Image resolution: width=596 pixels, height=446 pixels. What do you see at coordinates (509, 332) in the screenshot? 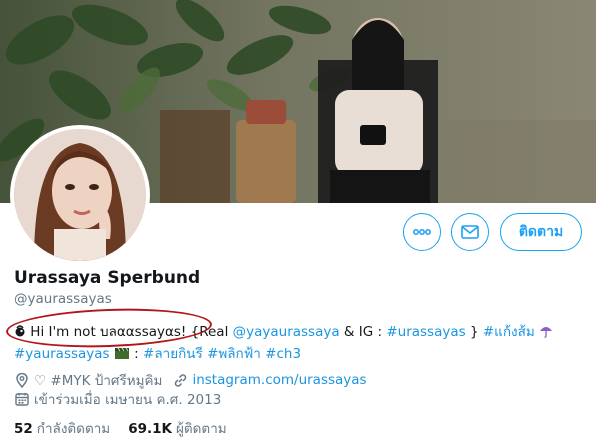
I see `hashtag-link-kaengsom: #แก้งส้ม` at bounding box center [509, 332].